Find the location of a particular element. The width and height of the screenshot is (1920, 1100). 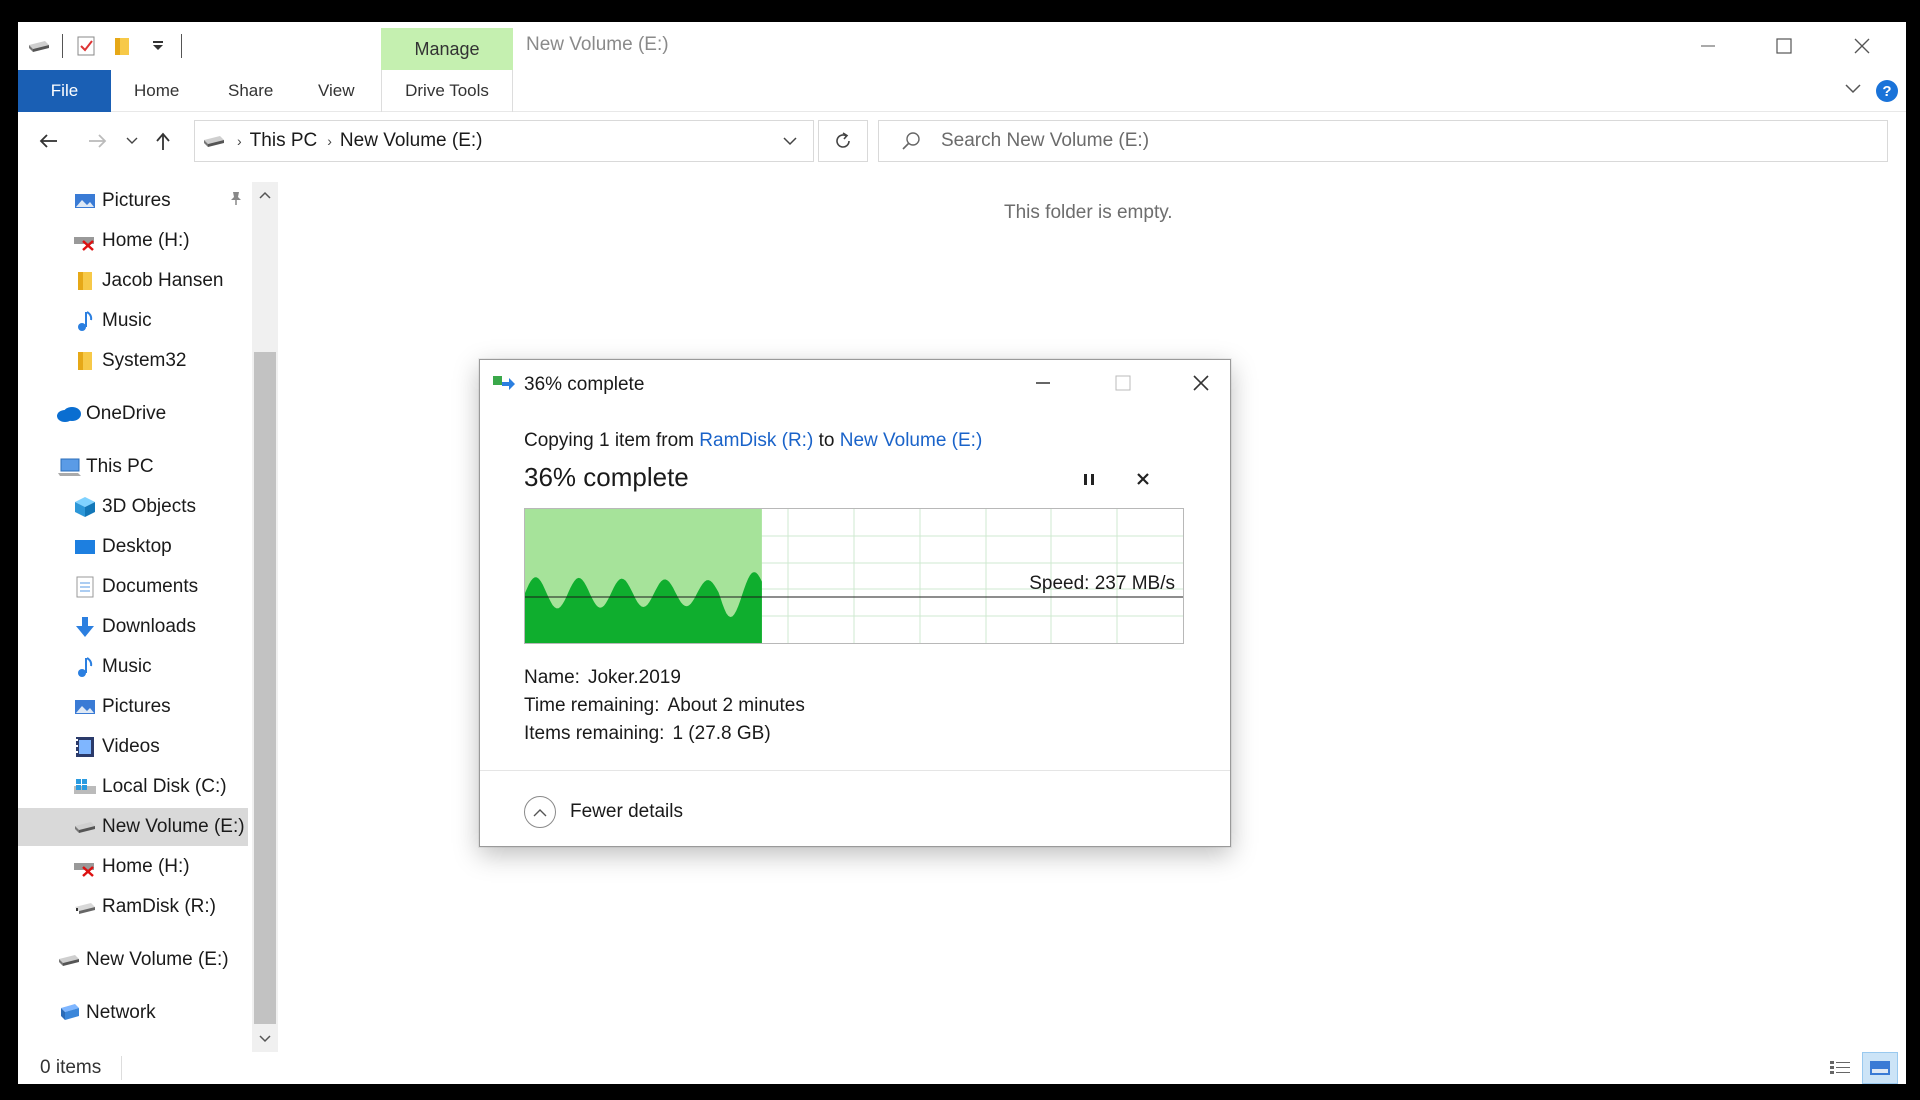

tab-drive-tools: Drive Tools is located at coordinates (447, 91).